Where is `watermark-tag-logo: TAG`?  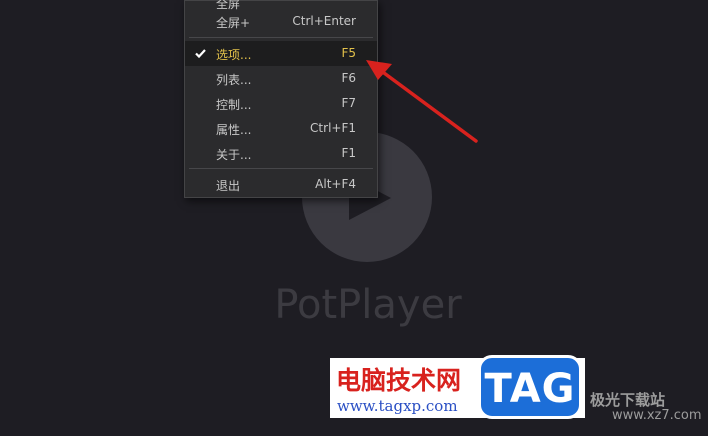 watermark-tag-logo: TAG is located at coordinates (530, 387).